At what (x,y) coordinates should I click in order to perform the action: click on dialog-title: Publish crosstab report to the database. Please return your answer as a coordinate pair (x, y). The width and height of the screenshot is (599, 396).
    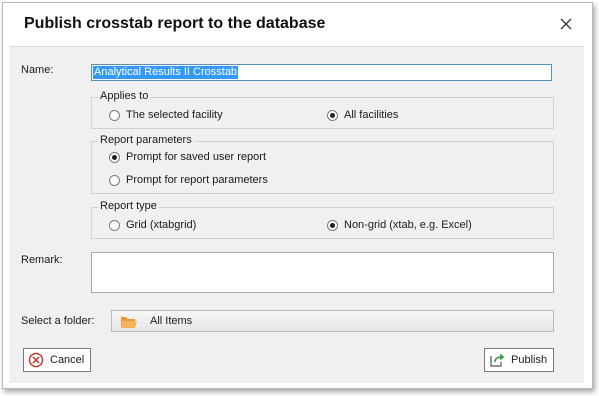
    Looking at the image, I should click on (175, 23).